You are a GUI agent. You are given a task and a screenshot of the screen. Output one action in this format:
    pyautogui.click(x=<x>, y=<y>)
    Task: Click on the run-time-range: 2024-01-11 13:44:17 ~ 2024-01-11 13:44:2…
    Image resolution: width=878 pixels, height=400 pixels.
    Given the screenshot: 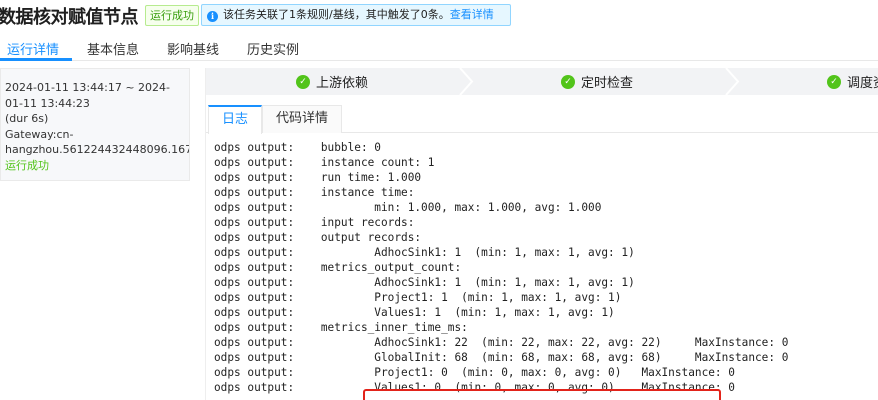 What is the action you would take?
    pyautogui.click(x=87, y=95)
    